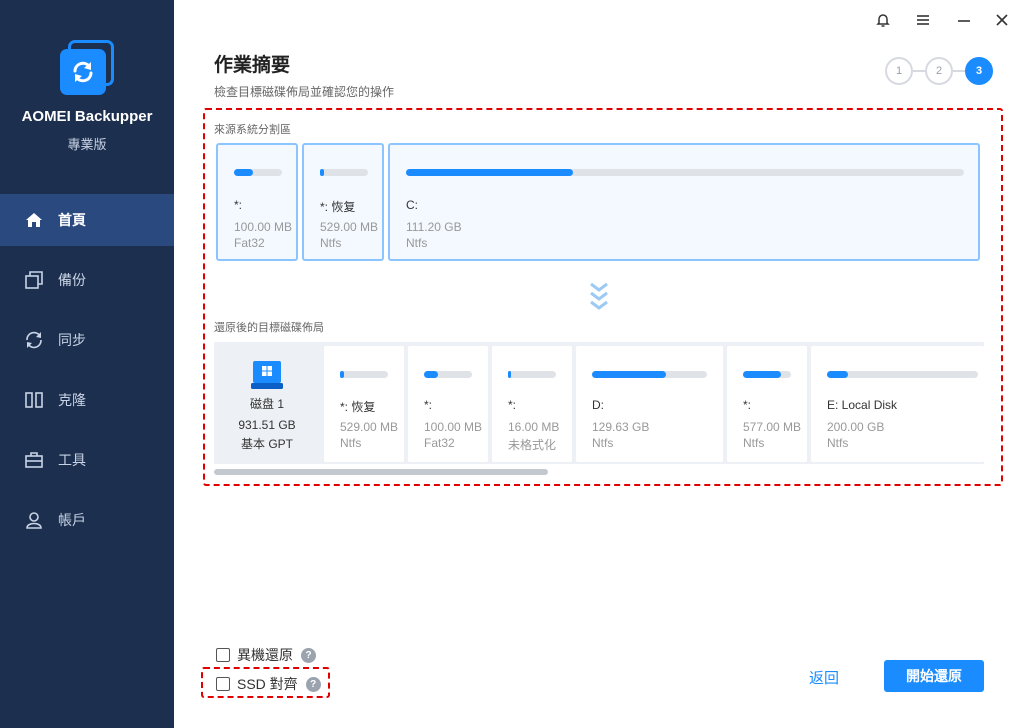 The image size is (1022, 728). Describe the element at coordinates (34, 460) in the screenshot. I see `tools-icon` at that location.